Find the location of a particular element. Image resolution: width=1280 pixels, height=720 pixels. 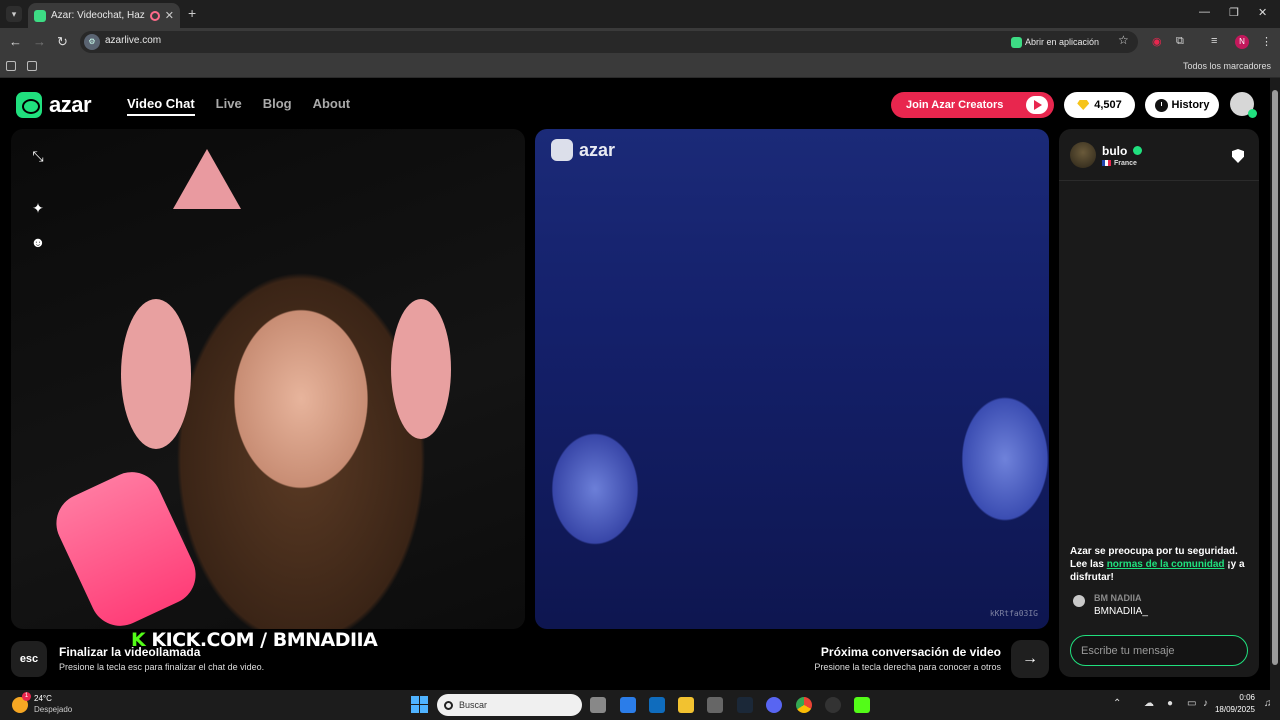

network-icon: ▭ is located at coordinates (1191, 703).